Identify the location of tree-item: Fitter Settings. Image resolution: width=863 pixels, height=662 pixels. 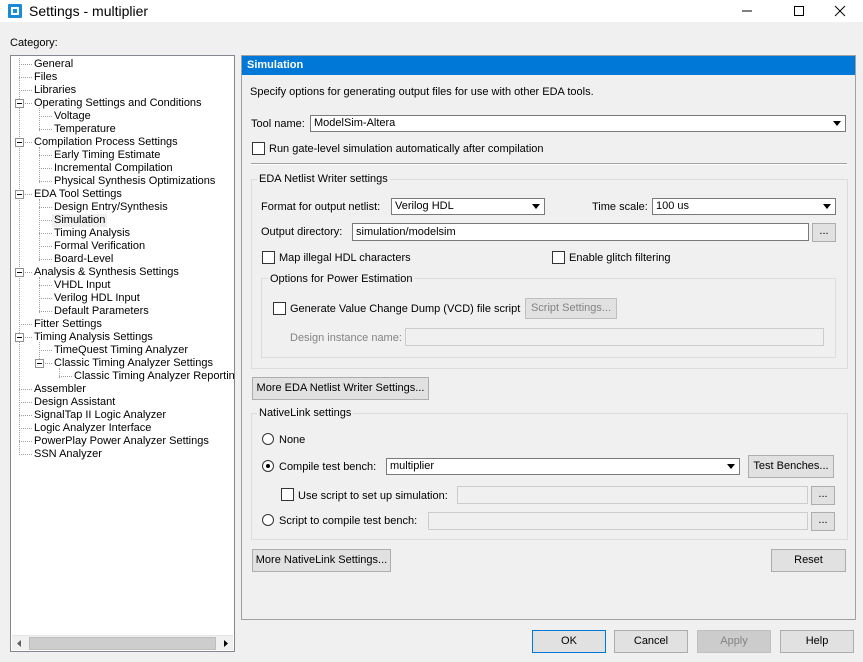
(122, 324).